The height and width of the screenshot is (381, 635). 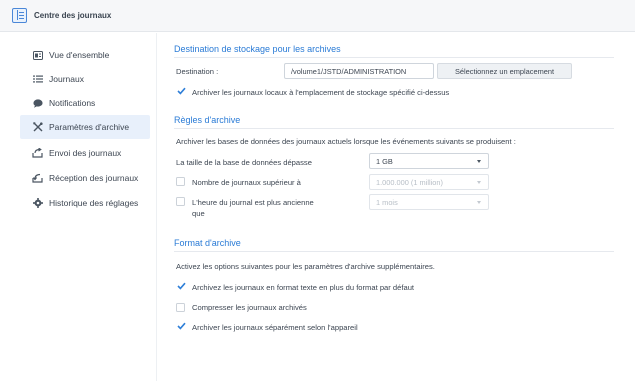 I want to click on tools-icon, so click(x=37, y=127).